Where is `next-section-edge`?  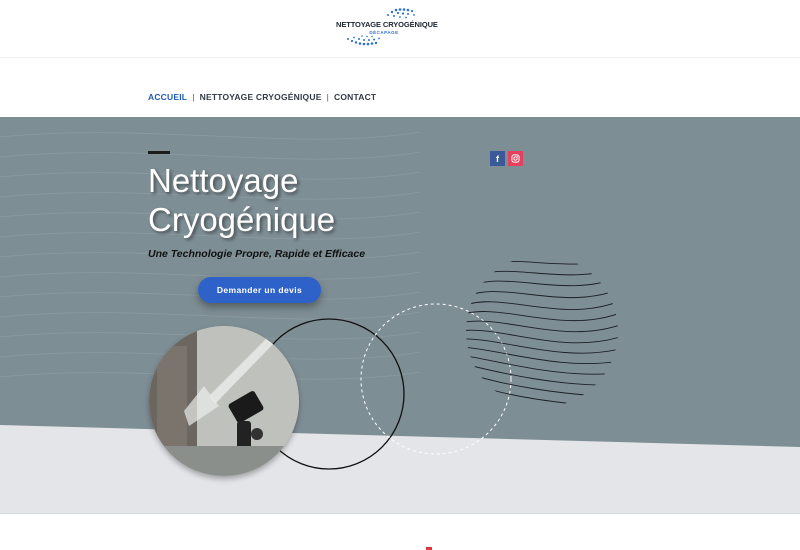 next-section-edge is located at coordinates (400, 531).